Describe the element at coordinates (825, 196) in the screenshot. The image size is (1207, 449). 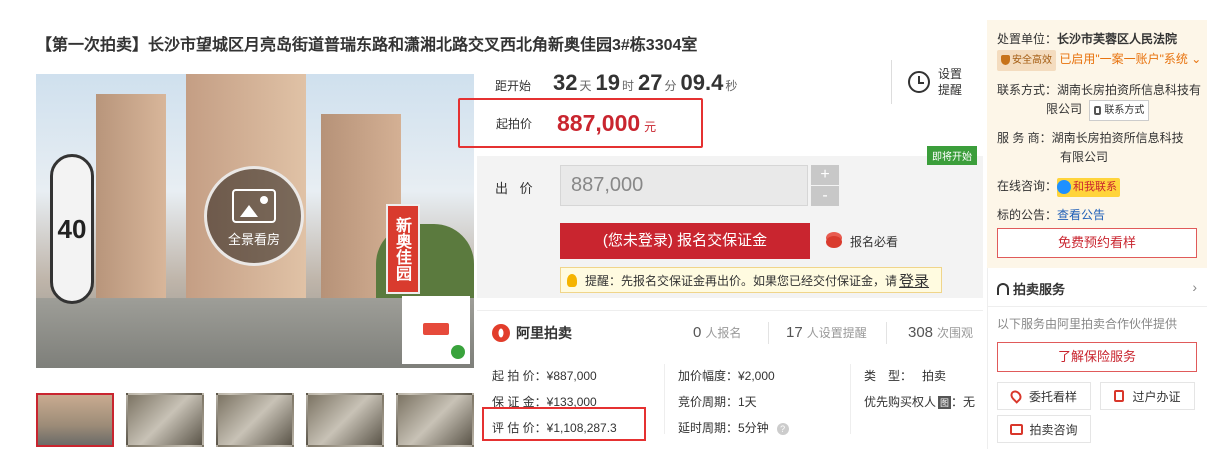
I see `decrease-button: -` at that location.